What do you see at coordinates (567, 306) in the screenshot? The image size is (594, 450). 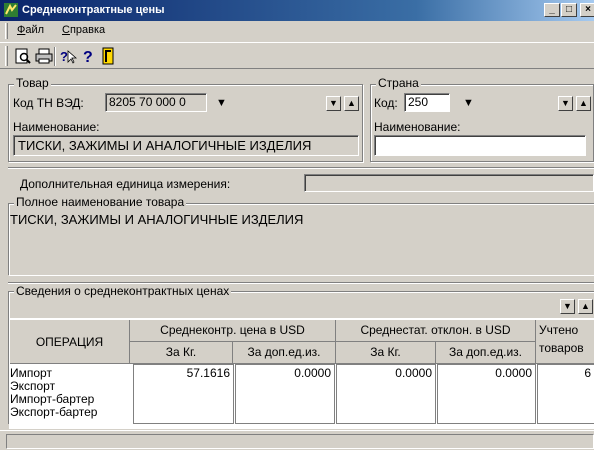 I see `prices-down-button: ▼` at bounding box center [567, 306].